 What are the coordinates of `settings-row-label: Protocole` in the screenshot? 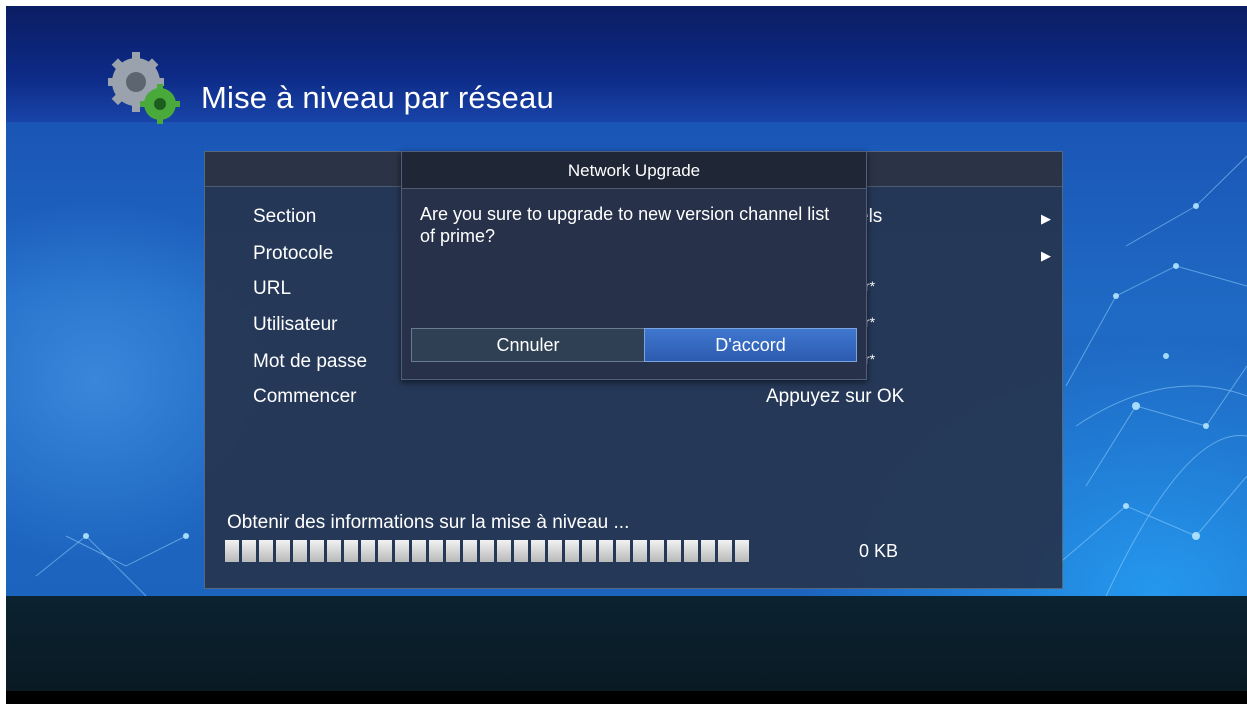 It's located at (293, 254).